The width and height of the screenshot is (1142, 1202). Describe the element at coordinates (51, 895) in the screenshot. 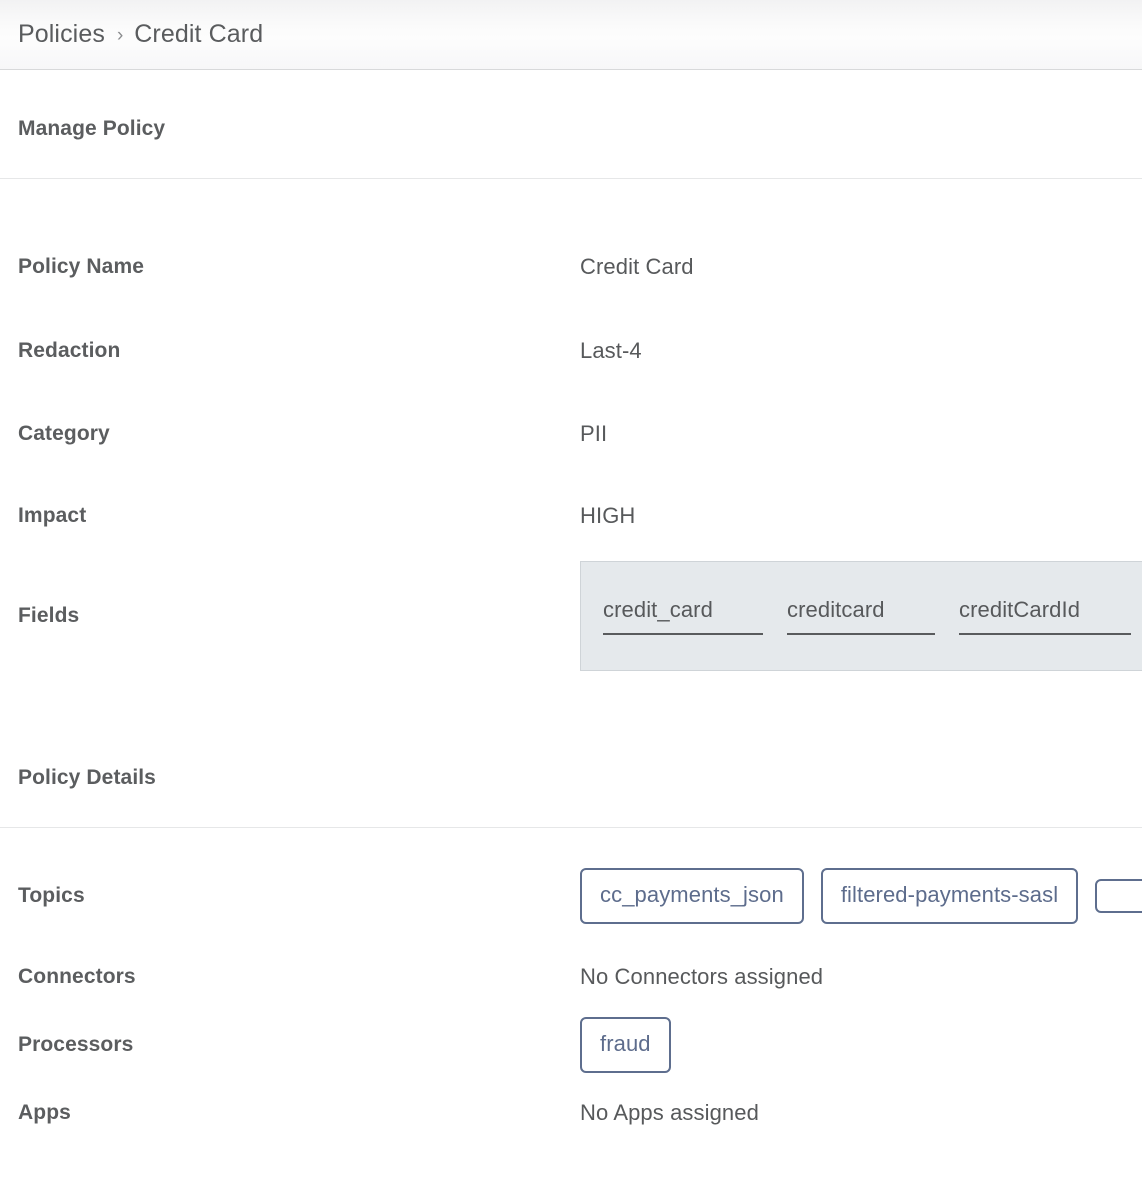

I see `label-topics: Topics` at that location.